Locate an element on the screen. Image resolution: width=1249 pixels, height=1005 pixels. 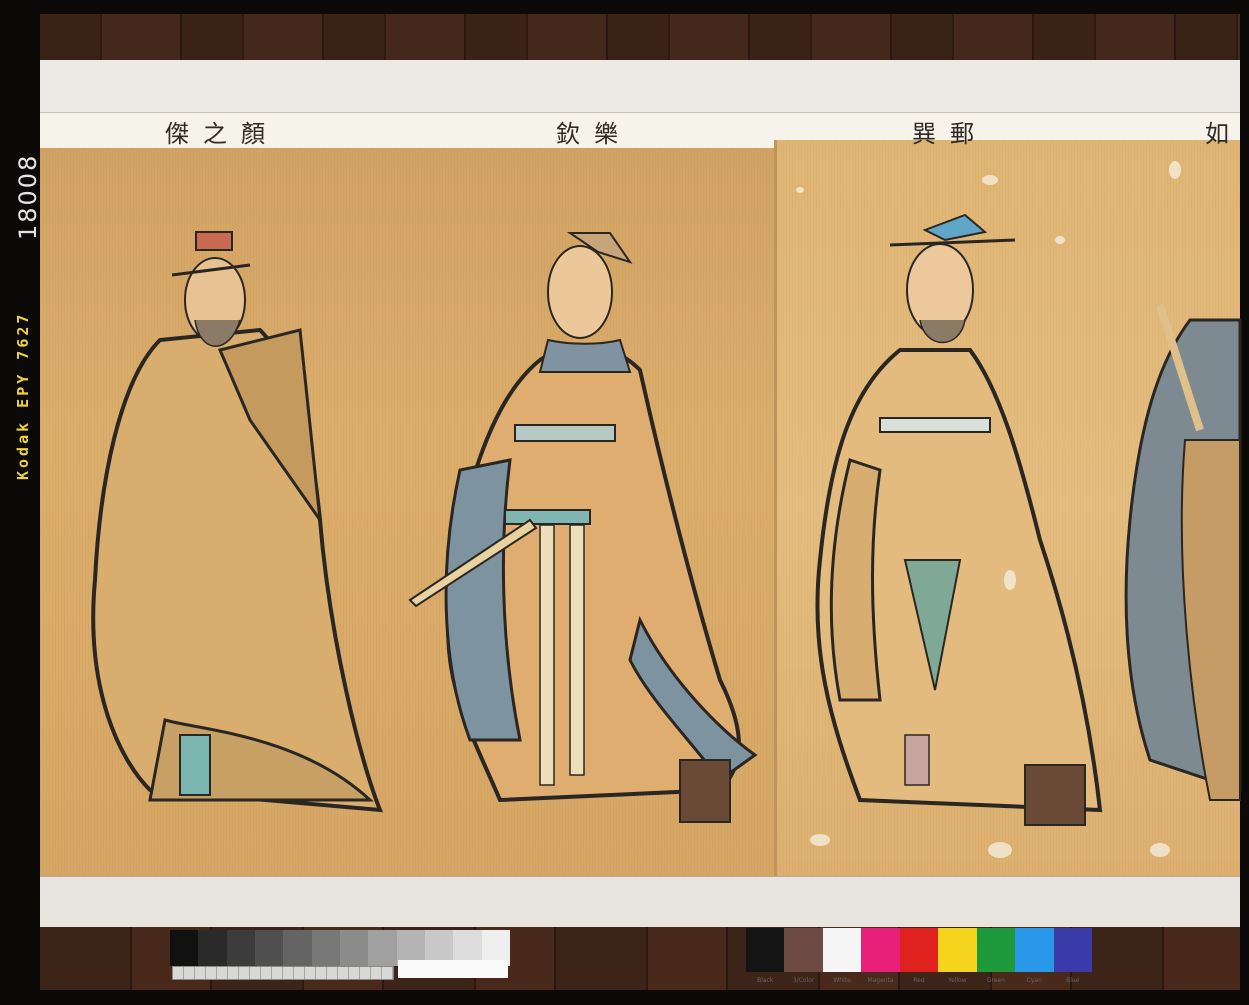
figure-4-partial is located at coordinates (1183, 552).